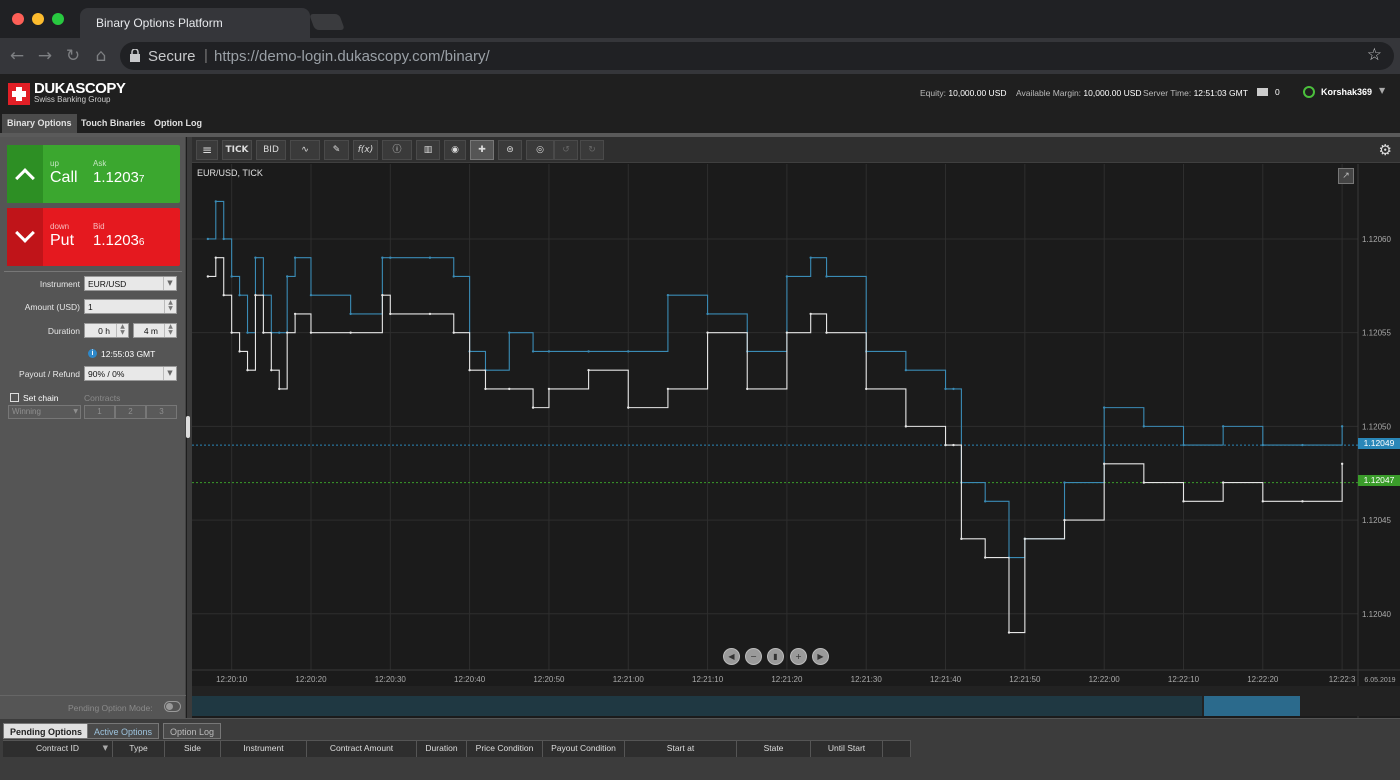 The image size is (1400, 780). Describe the element at coordinates (93, 174) in the screenshot. I see `call-button: up Call Ask 1.12037` at that location.